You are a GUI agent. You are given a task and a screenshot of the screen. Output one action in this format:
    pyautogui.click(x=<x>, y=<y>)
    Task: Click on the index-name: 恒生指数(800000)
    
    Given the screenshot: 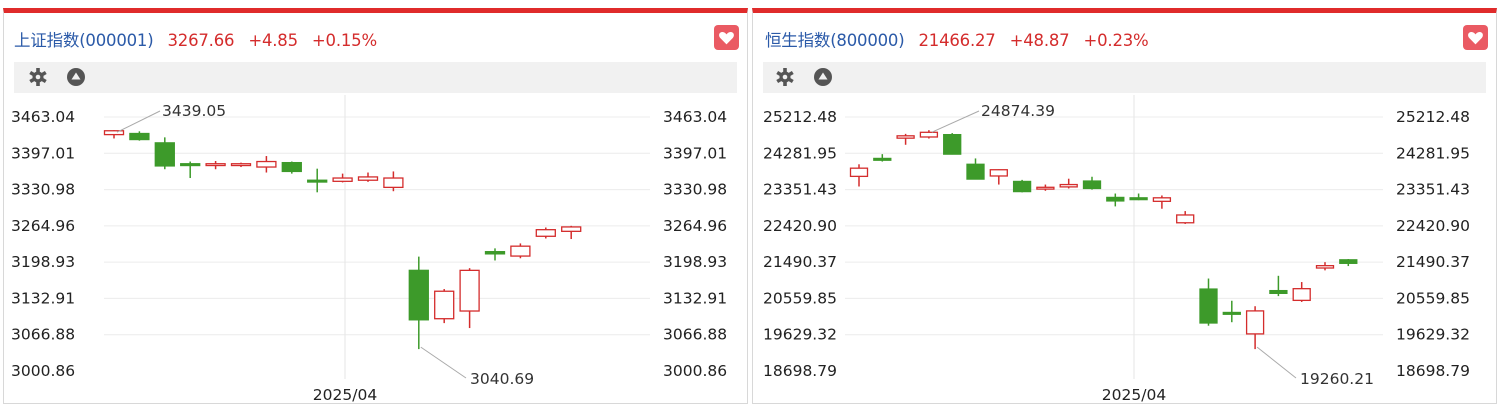 What is the action you would take?
    pyautogui.click(x=835, y=40)
    